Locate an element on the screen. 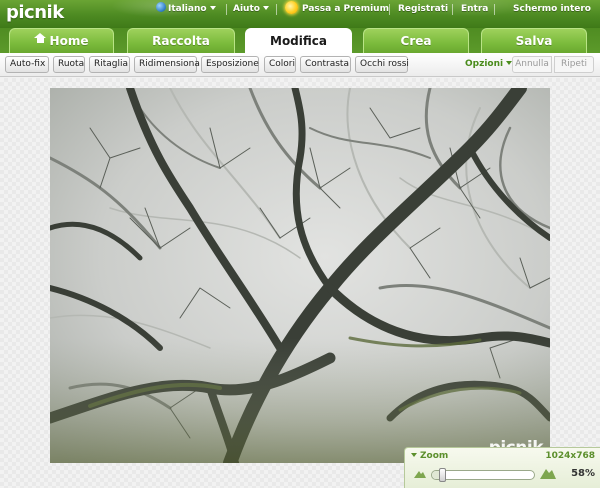  zoom-panel: Zoom 1024x768 58% is located at coordinates (502, 467).